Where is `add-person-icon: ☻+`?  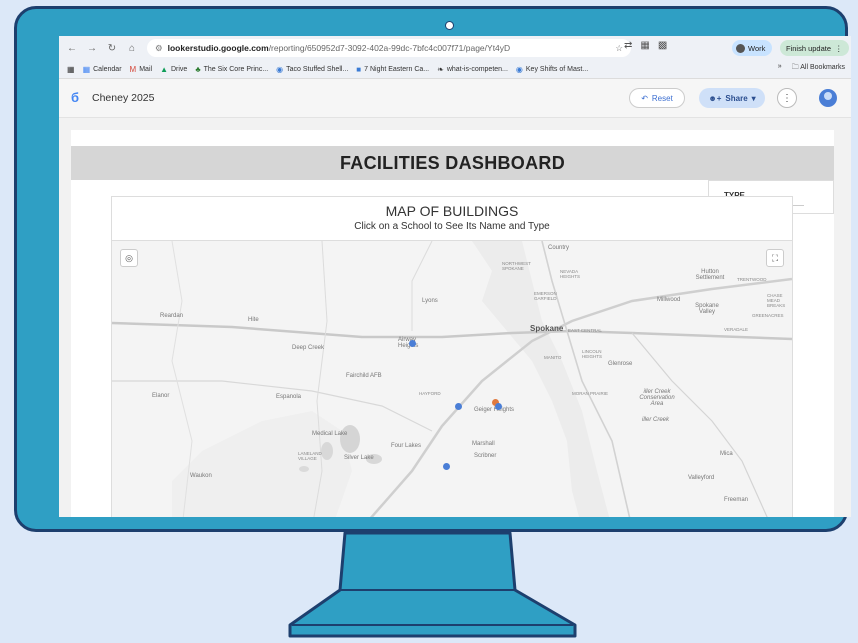 add-person-icon: ☻+ is located at coordinates (715, 98).